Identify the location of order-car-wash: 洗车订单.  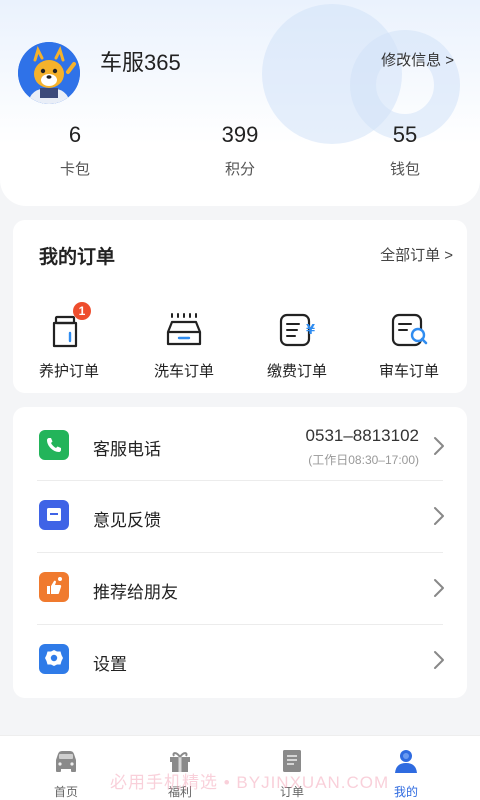
(184, 344).